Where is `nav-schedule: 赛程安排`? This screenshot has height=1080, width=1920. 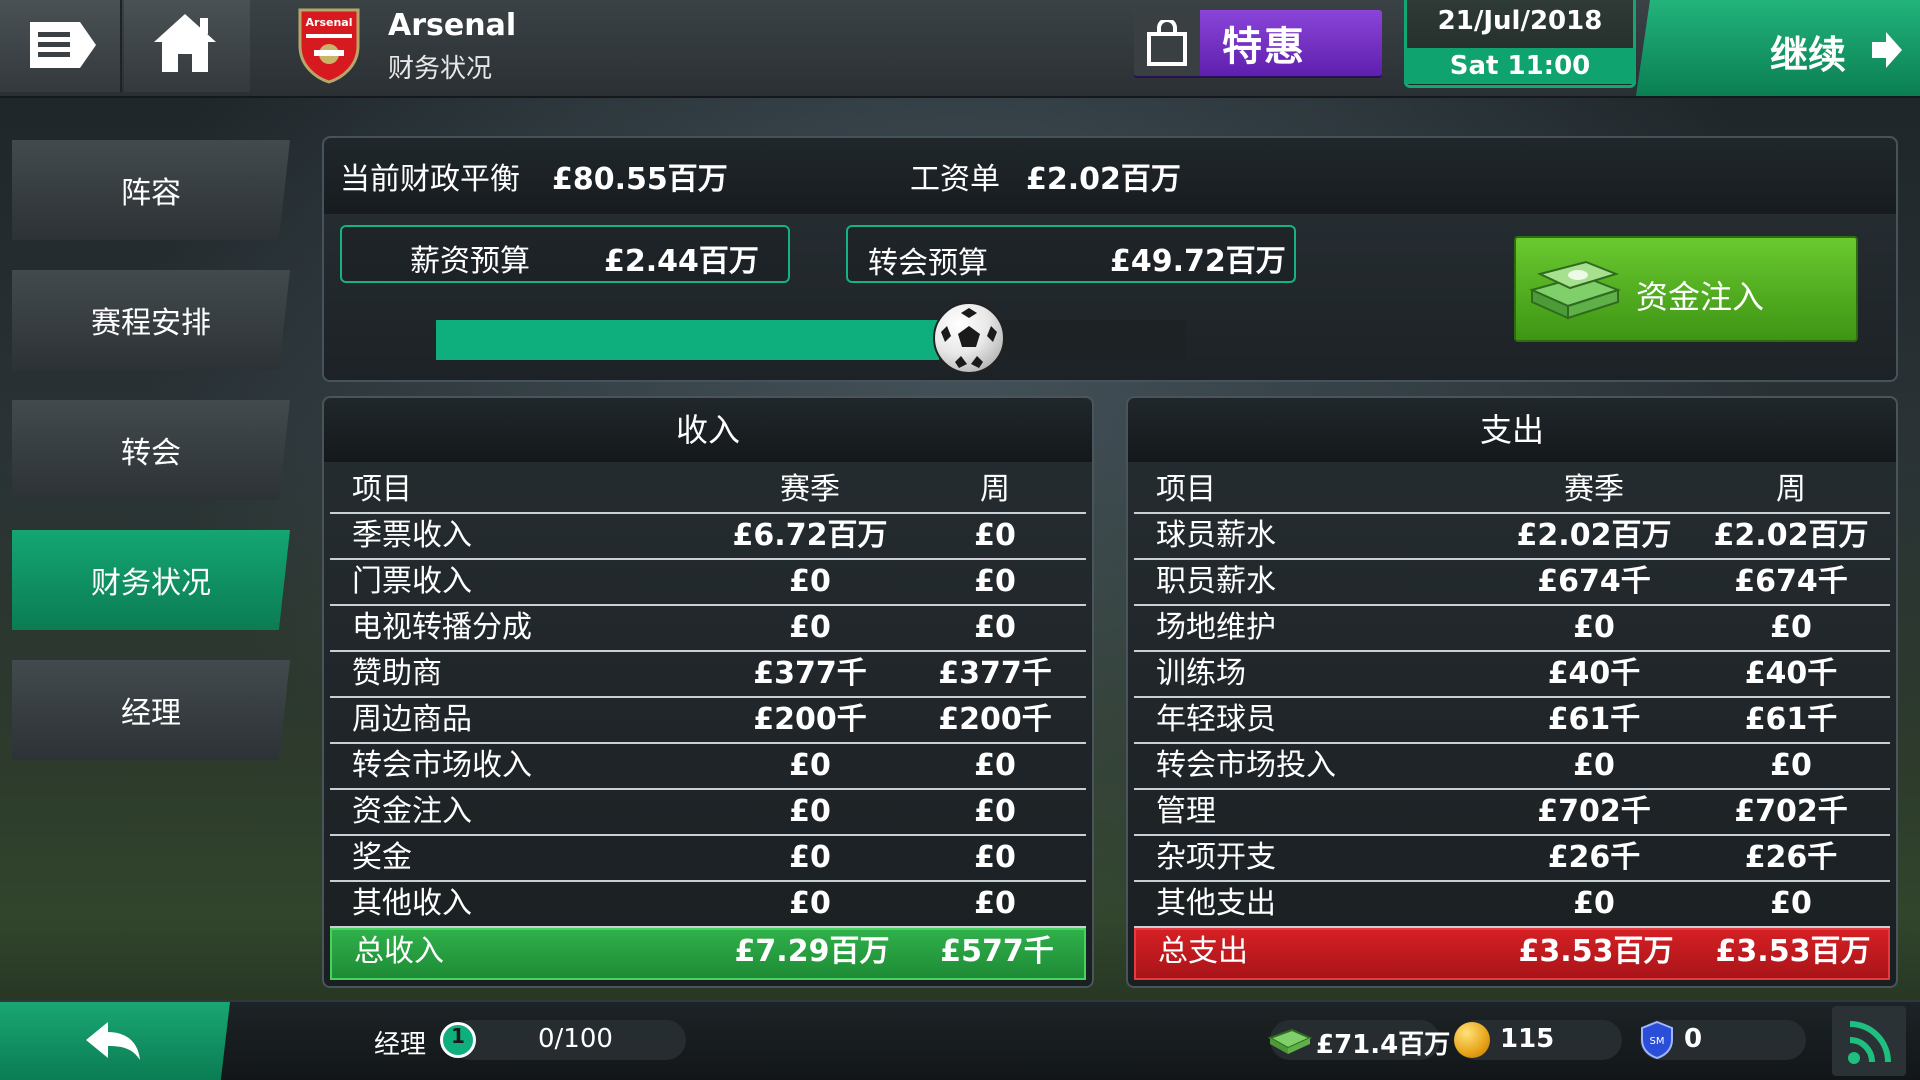 nav-schedule: 赛程安排 is located at coordinates (151, 320).